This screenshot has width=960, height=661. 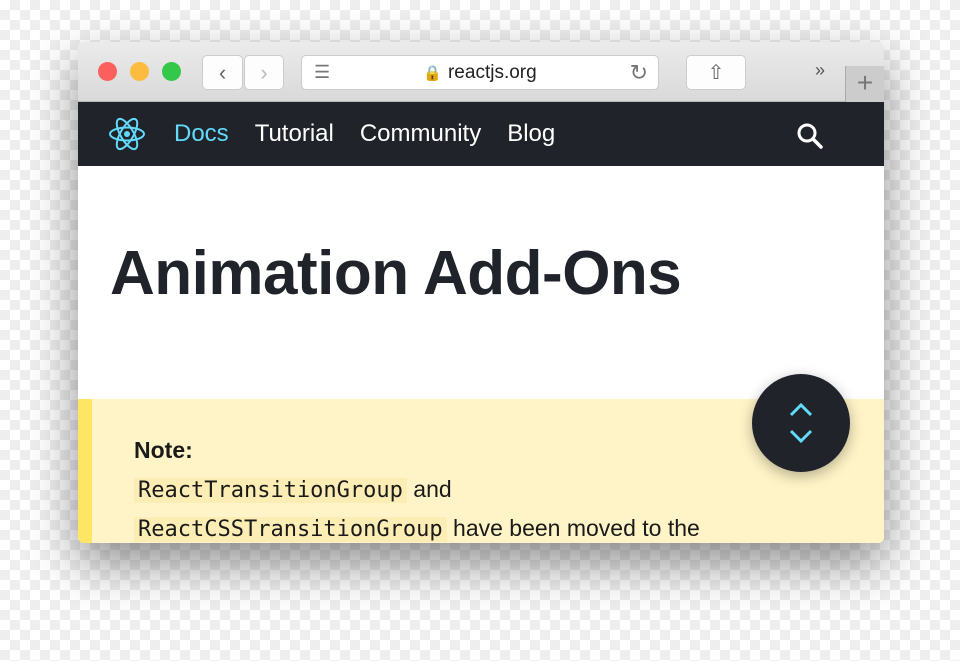 What do you see at coordinates (820, 70) in the screenshot?
I see `overflow-chevrons-icon: »` at bounding box center [820, 70].